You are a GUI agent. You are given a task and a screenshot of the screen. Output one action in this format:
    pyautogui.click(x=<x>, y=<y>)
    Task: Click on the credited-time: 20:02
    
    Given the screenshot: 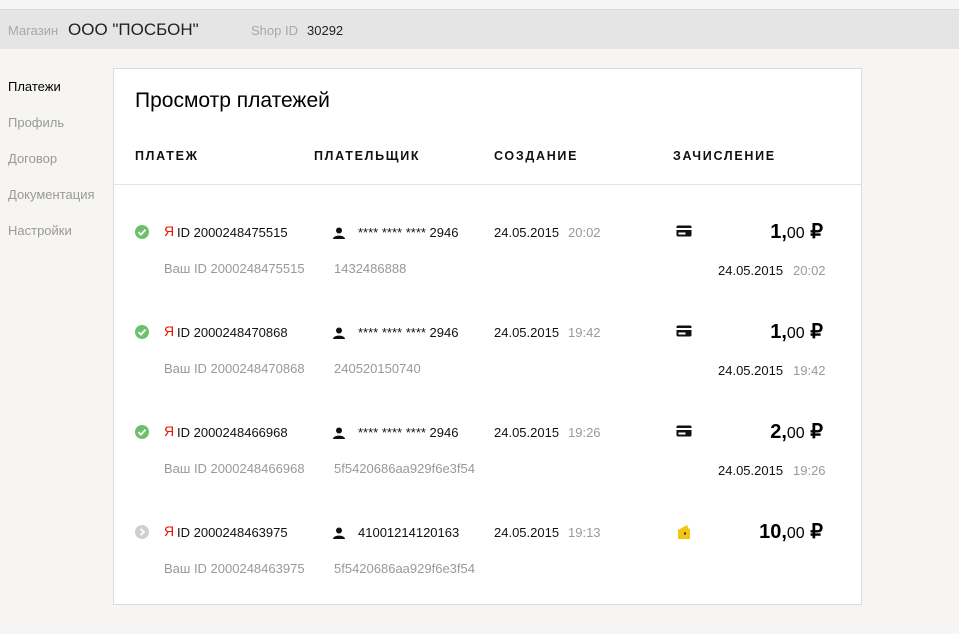 What is the action you would take?
    pyautogui.click(x=809, y=270)
    